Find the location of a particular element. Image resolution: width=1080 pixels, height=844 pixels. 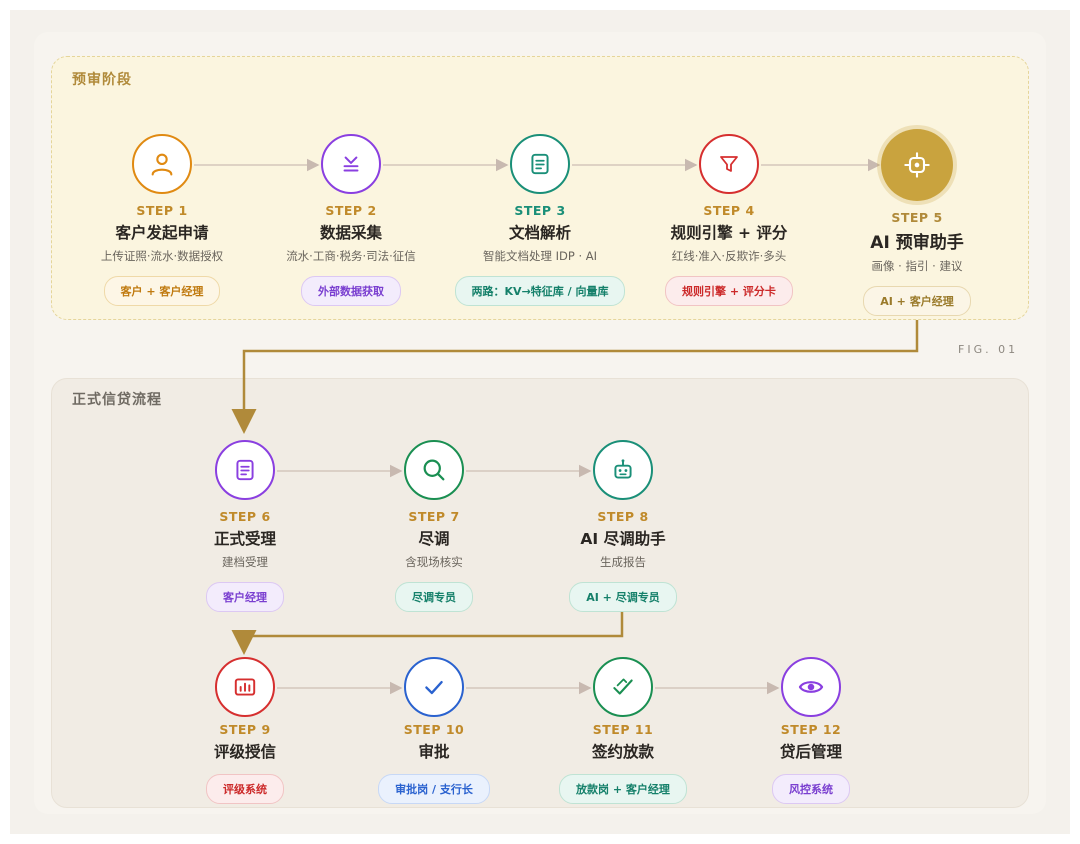

download-icon is located at coordinates (351, 164).